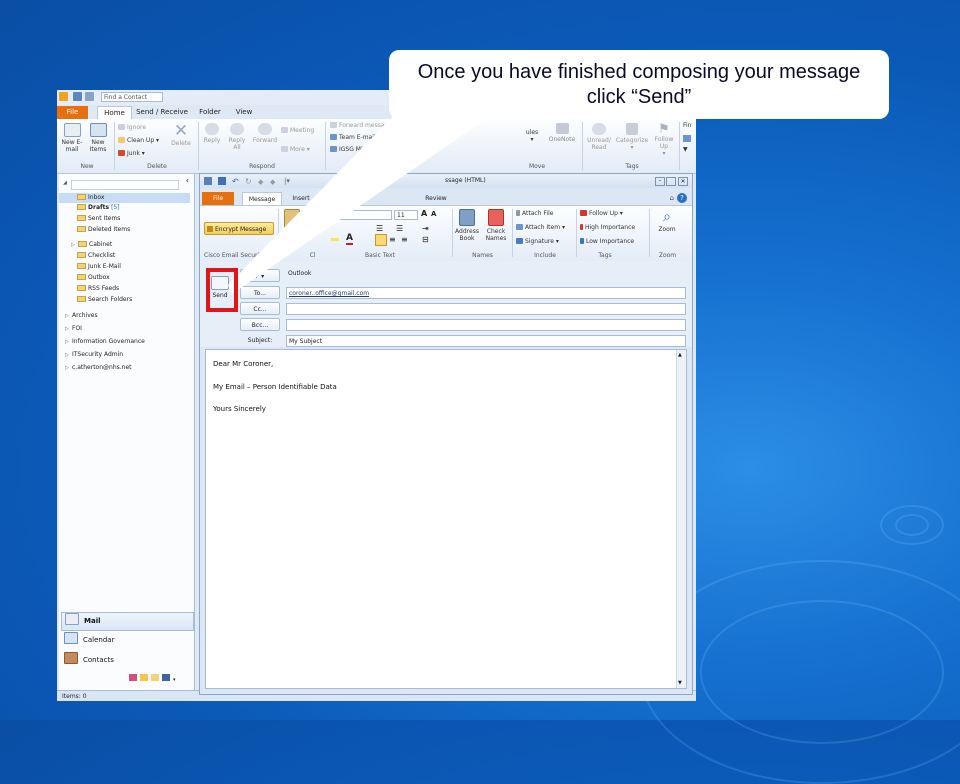 This screenshot has height=784, width=960. I want to click on send-receive-icon, so click(77, 96).